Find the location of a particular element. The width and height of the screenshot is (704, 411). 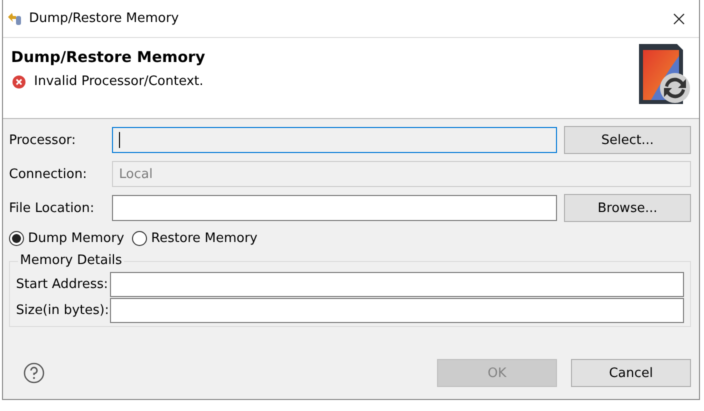

radio-option: Dump Memory is located at coordinates (66, 238).